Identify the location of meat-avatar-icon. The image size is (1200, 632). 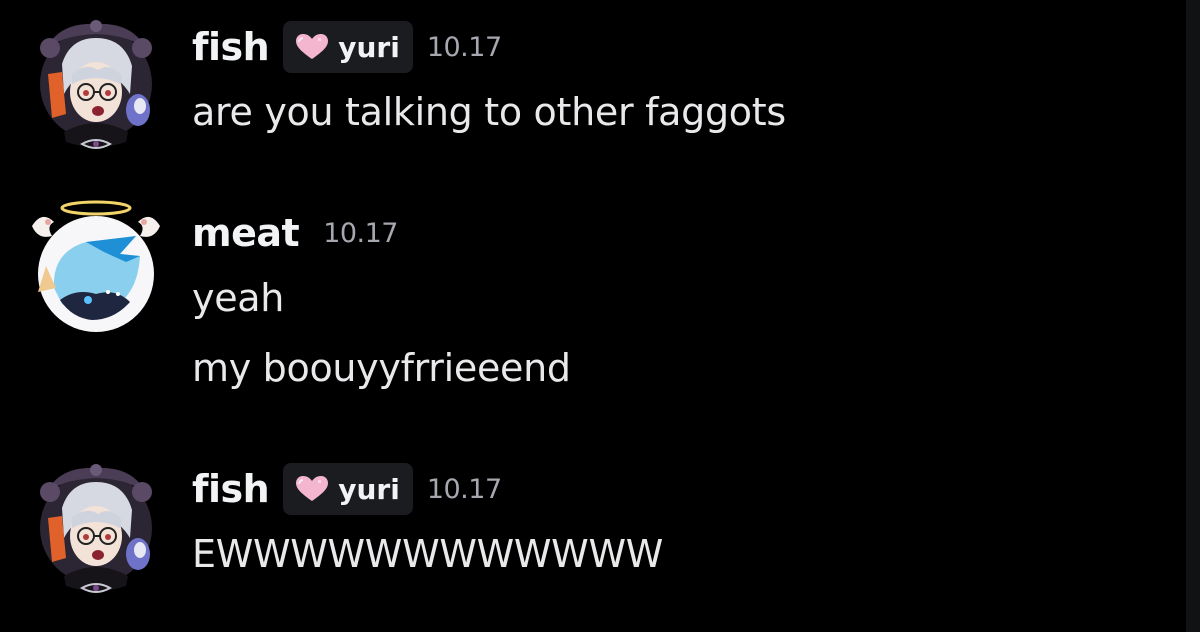
(96, 266).